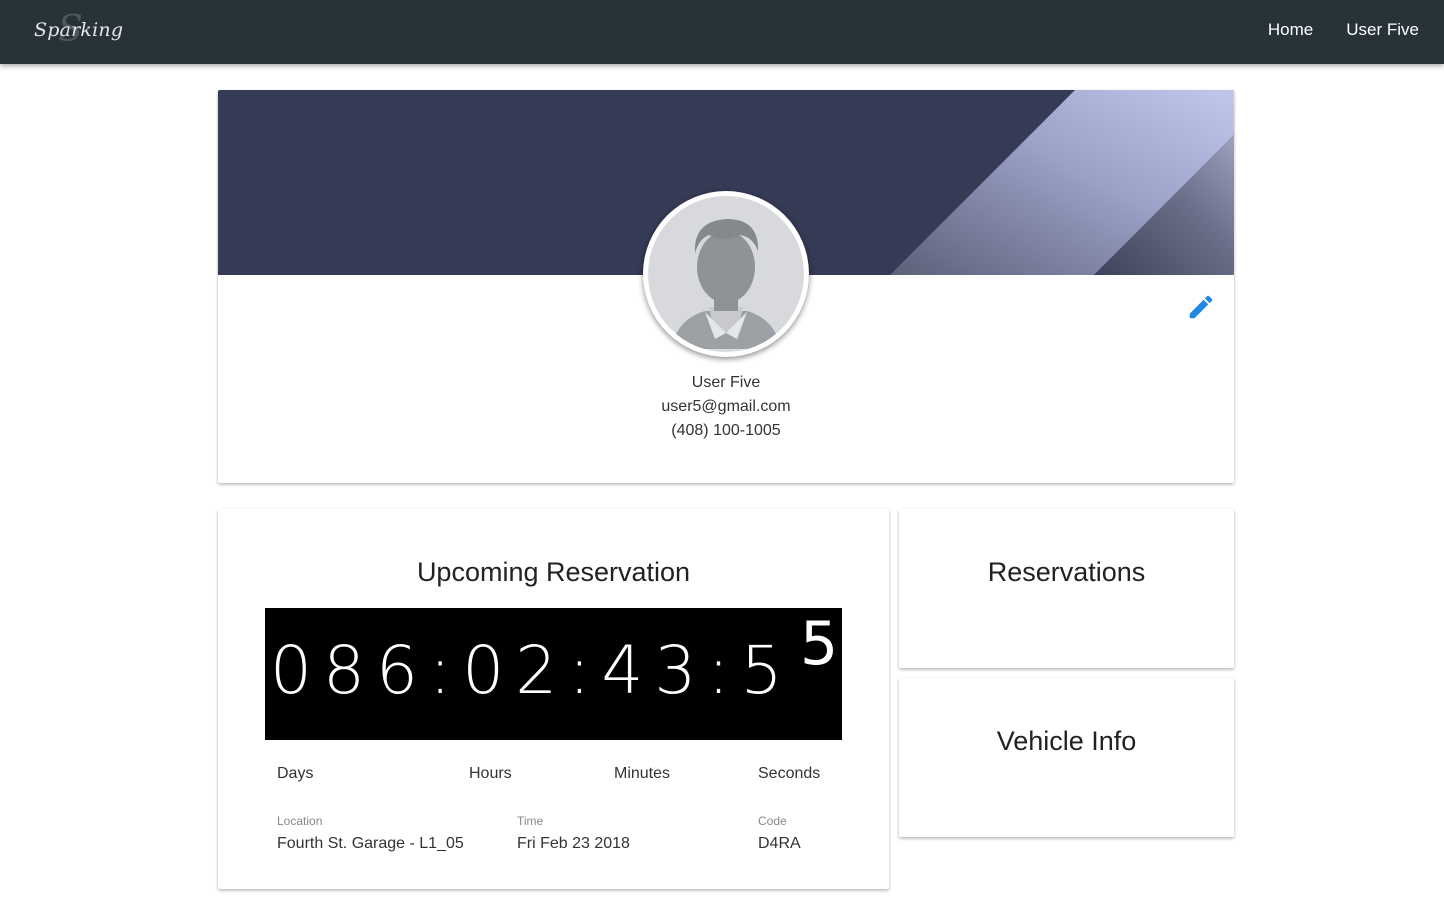 This screenshot has width=1444, height=919. Describe the element at coordinates (553, 572) in the screenshot. I see `upcoming-reservation-title: Upcoming Reservation` at that location.